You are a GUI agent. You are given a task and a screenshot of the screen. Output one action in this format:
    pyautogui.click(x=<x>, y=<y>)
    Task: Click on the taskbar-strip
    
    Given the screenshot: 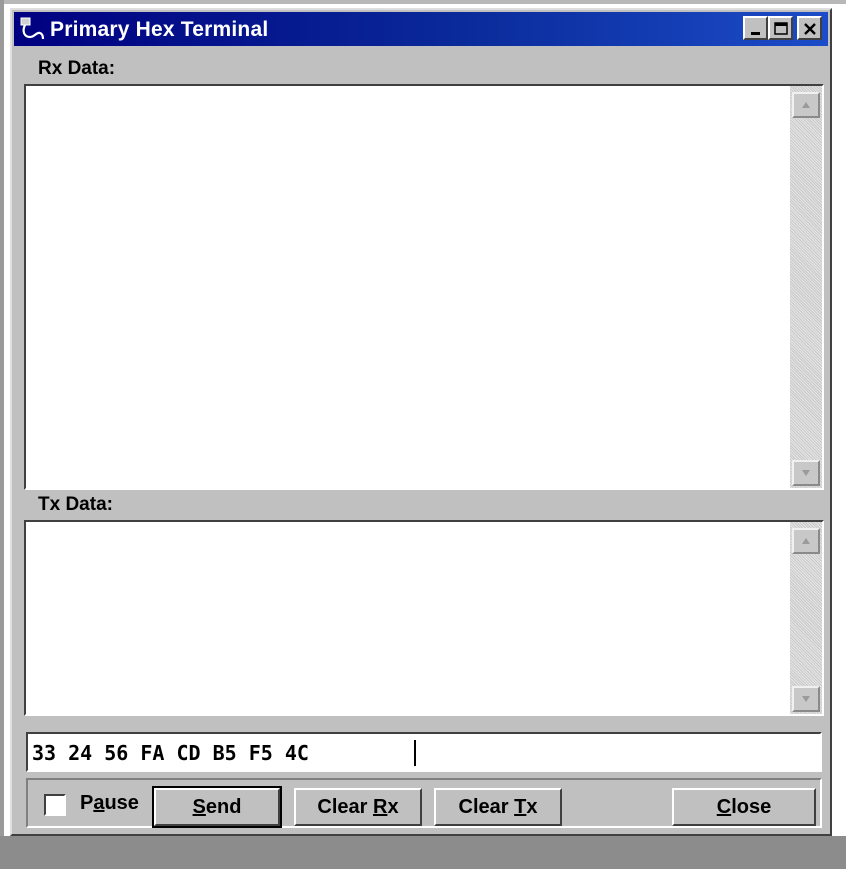 What is the action you would take?
    pyautogui.click(x=423, y=852)
    